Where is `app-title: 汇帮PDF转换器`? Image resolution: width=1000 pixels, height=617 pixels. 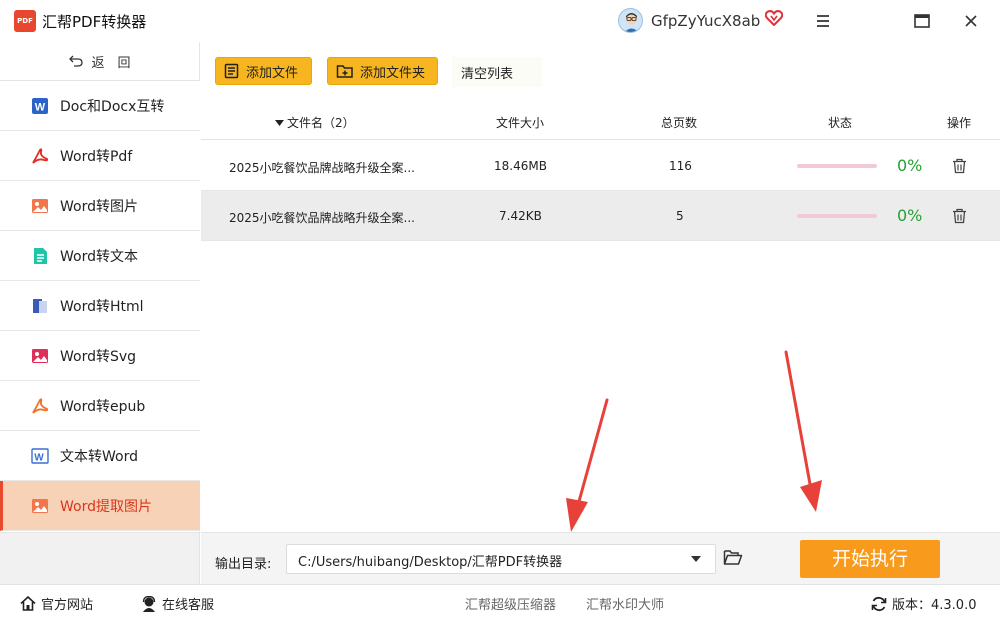 app-title: 汇帮PDF转换器 is located at coordinates (94, 22).